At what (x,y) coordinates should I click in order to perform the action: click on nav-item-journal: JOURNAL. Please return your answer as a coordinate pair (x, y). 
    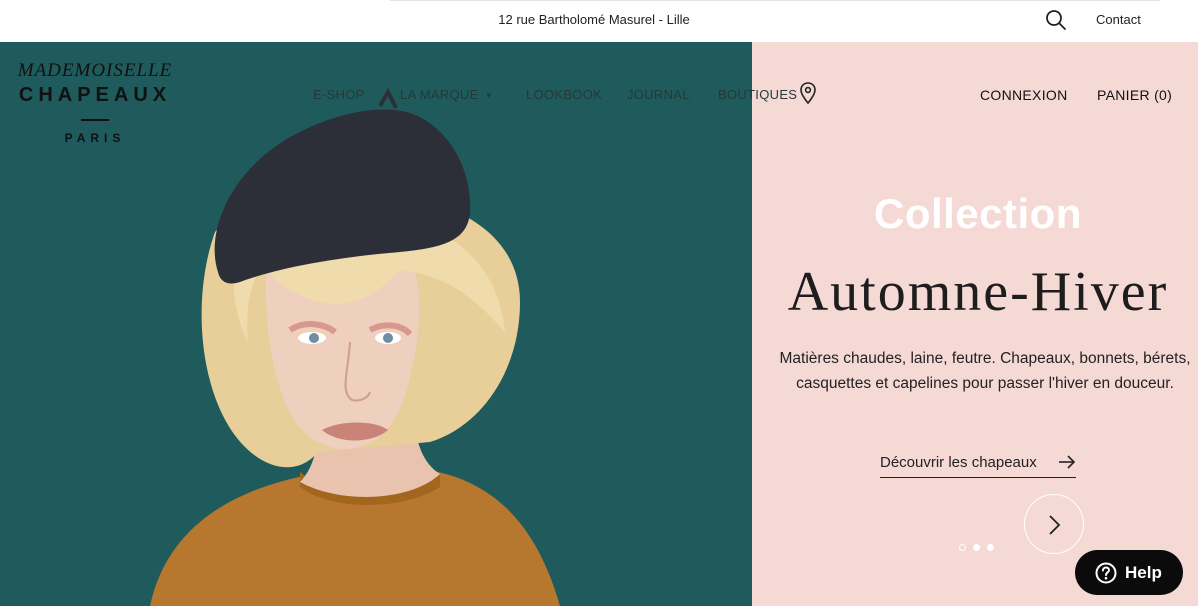
    Looking at the image, I should click on (658, 94).